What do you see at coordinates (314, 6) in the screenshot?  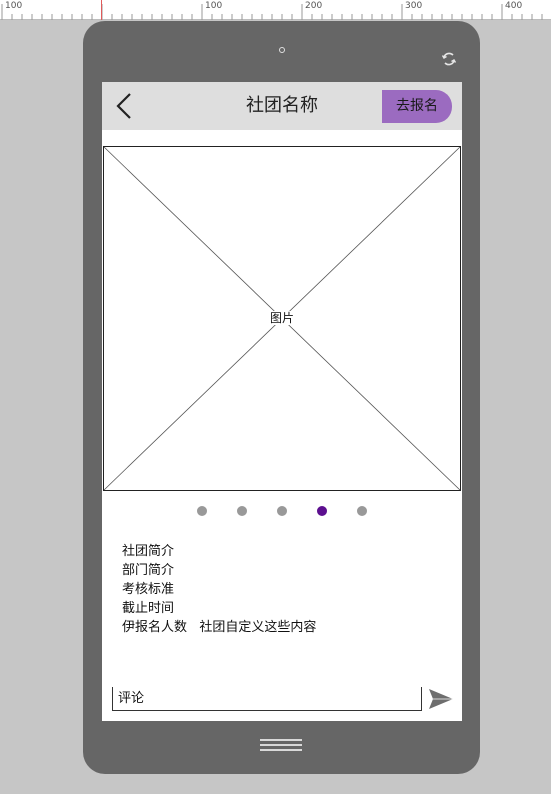 I see `ruler-label: 200` at bounding box center [314, 6].